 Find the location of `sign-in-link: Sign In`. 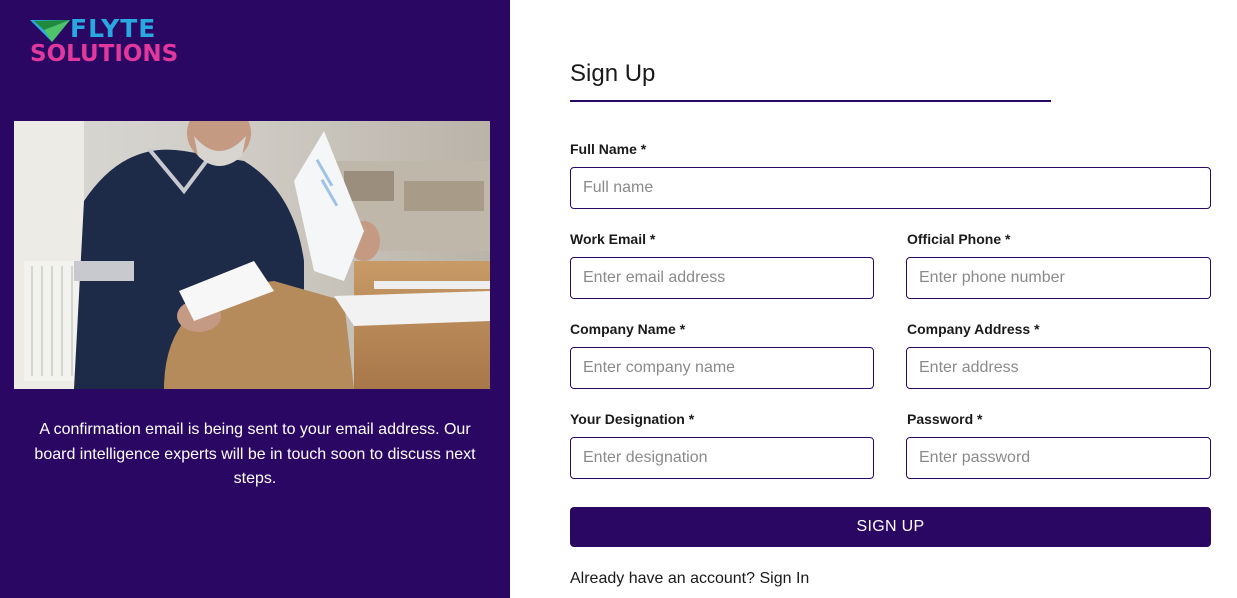

sign-in-link: Sign In is located at coordinates (784, 578).